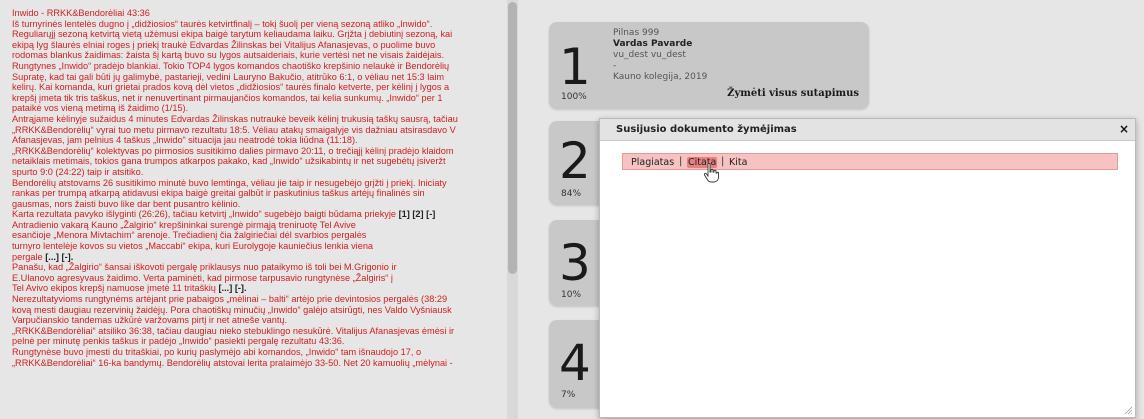 The image size is (1144, 419). I want to click on card-title: Pilnas 999, so click(636, 33).